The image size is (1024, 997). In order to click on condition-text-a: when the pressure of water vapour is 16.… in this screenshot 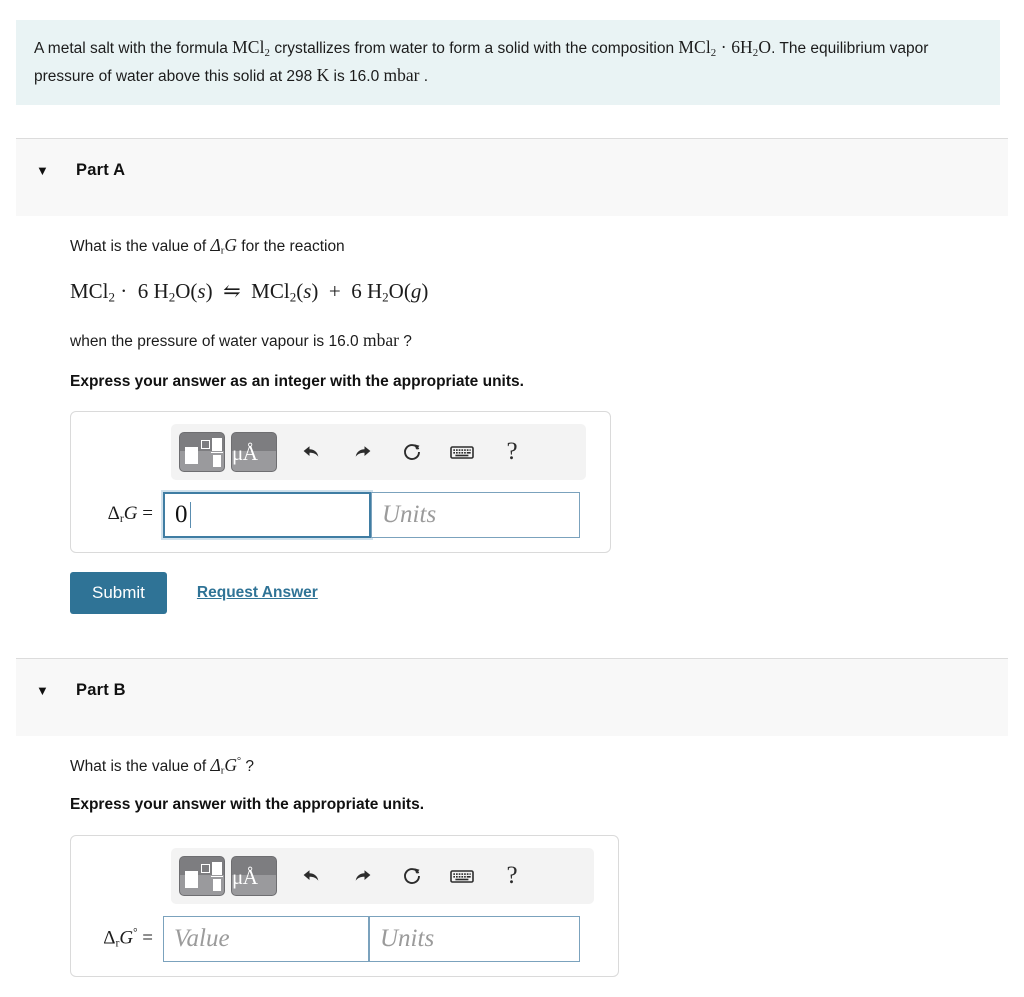, I will do `click(370, 340)`.